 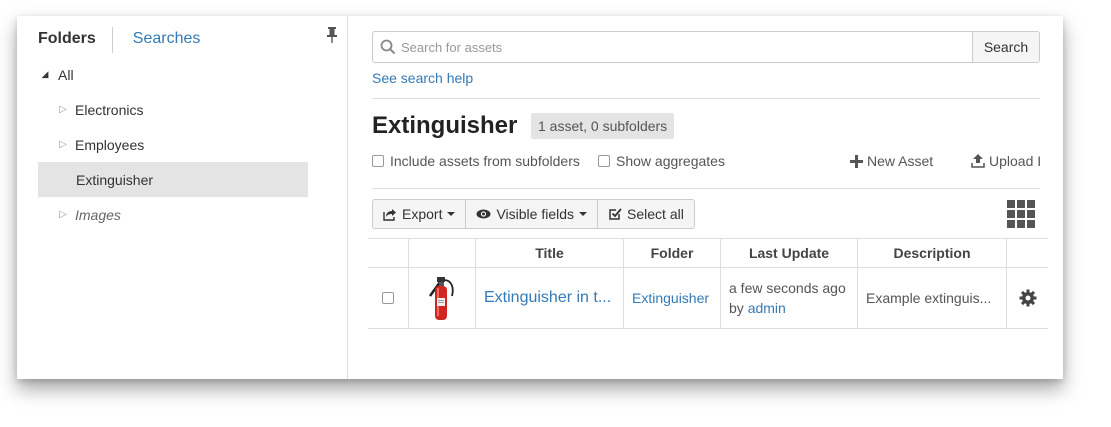 What do you see at coordinates (378, 161) in the screenshot?
I see `include-subfolders-checkbox` at bounding box center [378, 161].